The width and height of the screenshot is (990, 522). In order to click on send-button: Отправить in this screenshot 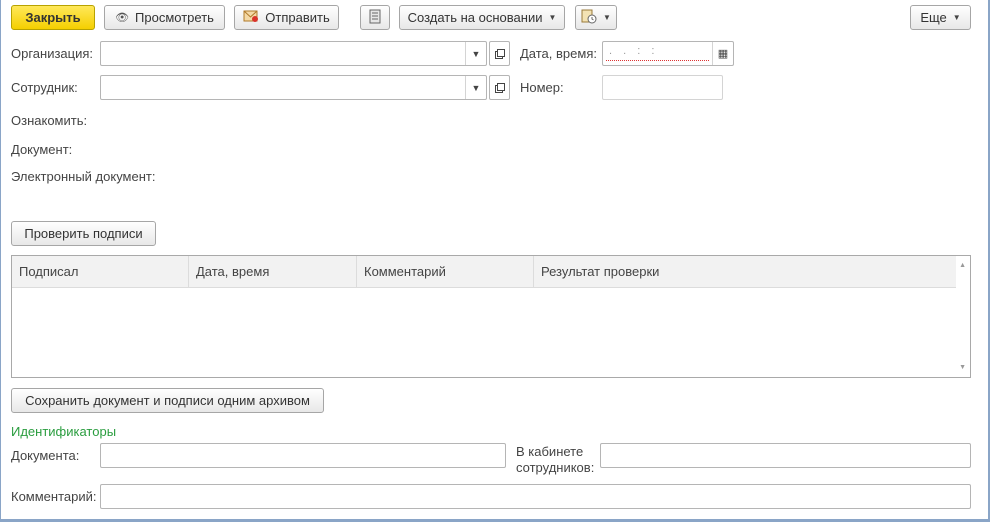, I will do `click(286, 17)`.